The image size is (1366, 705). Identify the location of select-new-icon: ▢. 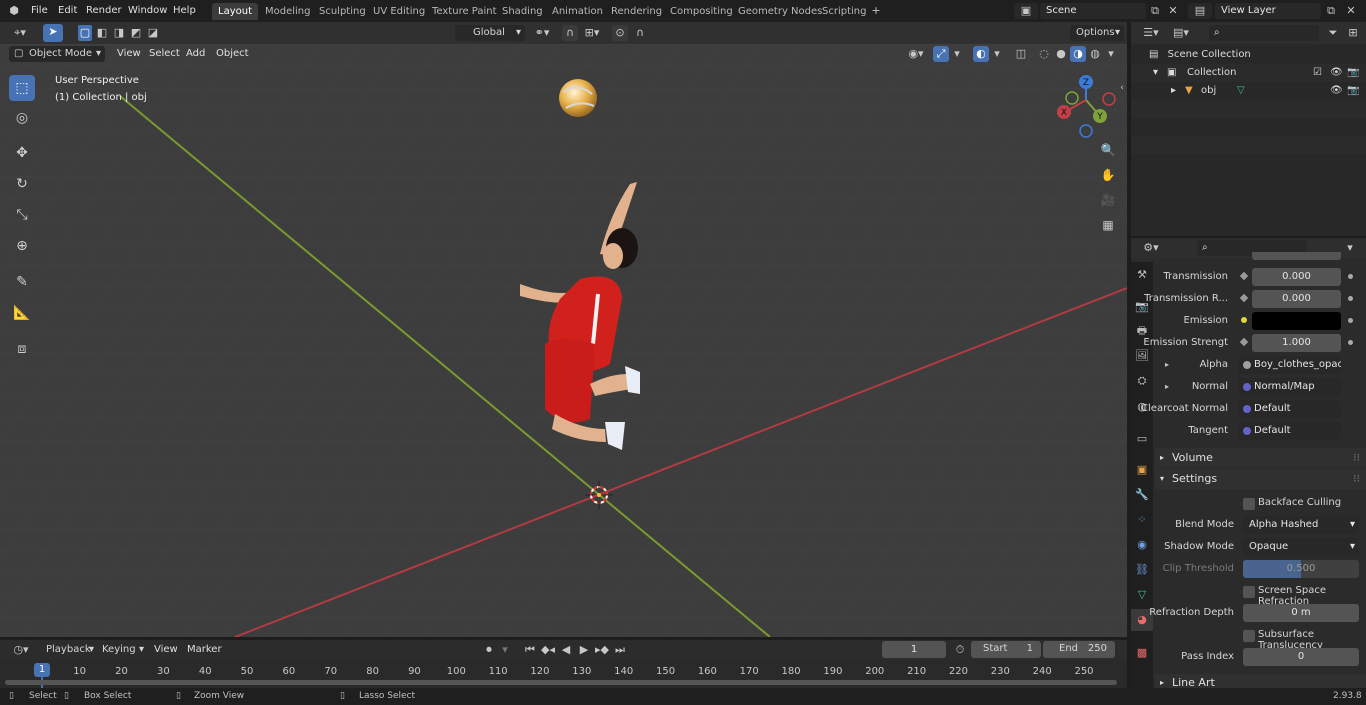
(85, 33).